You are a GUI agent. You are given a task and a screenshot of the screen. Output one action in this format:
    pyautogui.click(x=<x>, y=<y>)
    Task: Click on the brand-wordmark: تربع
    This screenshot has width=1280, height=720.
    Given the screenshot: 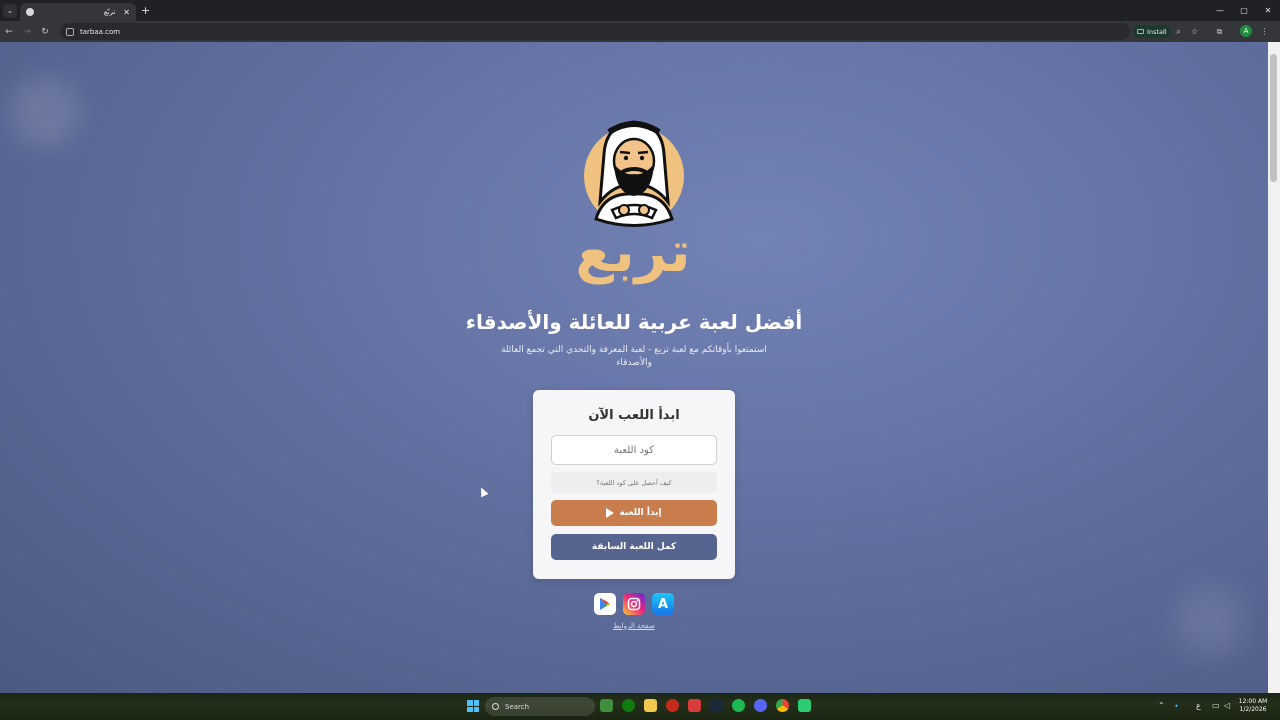 What is the action you would take?
    pyautogui.click(x=633, y=252)
    